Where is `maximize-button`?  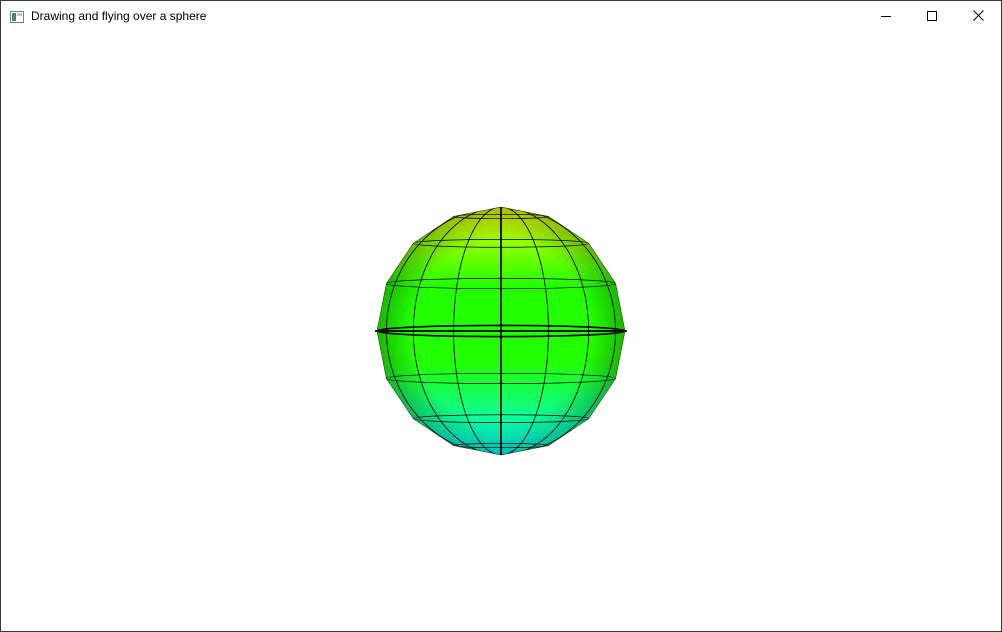 maximize-button is located at coordinates (932, 16).